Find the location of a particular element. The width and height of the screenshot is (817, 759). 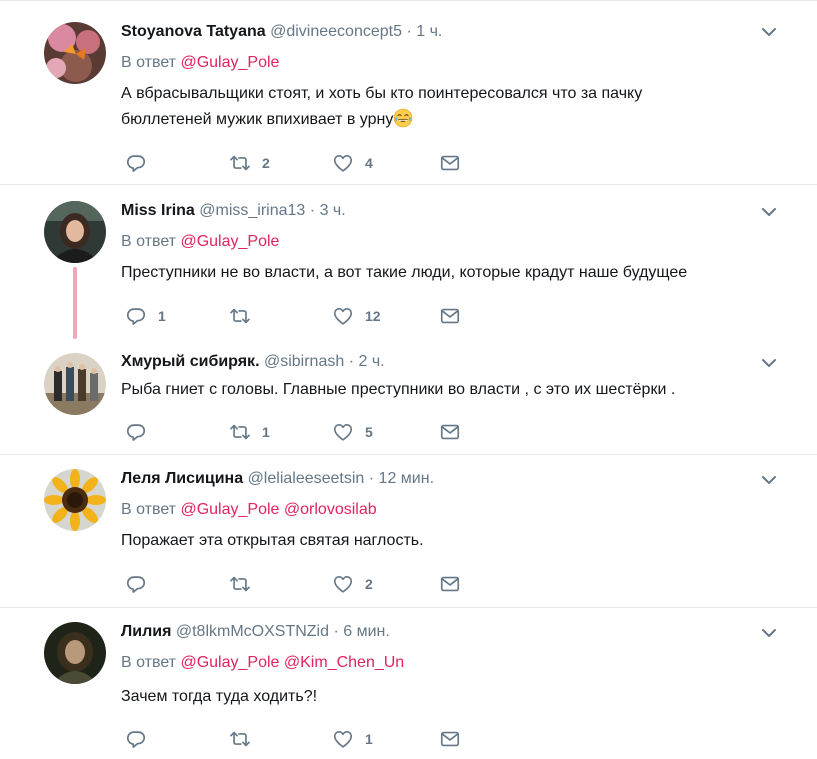

display-name: Лилия is located at coordinates (146, 631).